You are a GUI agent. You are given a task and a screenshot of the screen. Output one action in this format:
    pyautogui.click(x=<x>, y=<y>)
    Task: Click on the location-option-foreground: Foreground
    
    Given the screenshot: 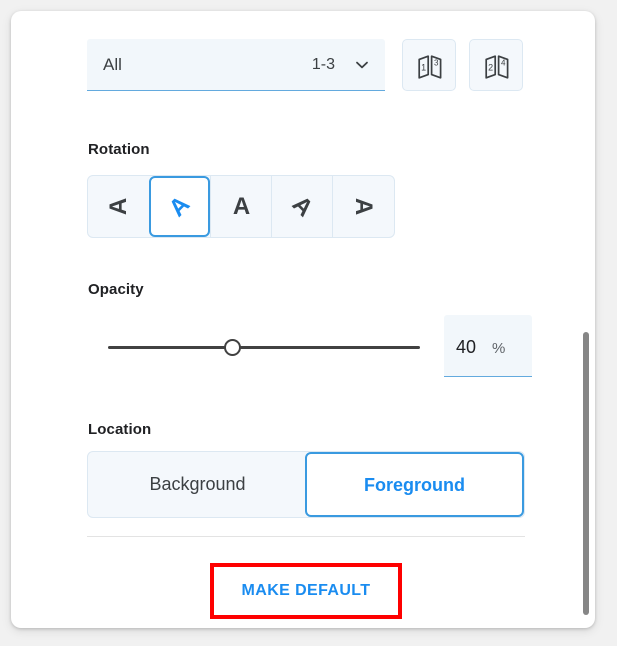 What is the action you would take?
    pyautogui.click(x=414, y=484)
    